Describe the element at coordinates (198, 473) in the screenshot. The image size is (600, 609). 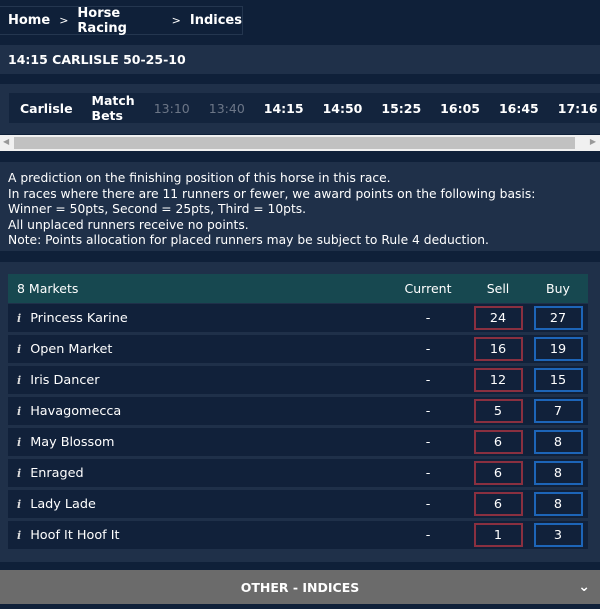
I see `runner-name-cell: i Enraged` at that location.